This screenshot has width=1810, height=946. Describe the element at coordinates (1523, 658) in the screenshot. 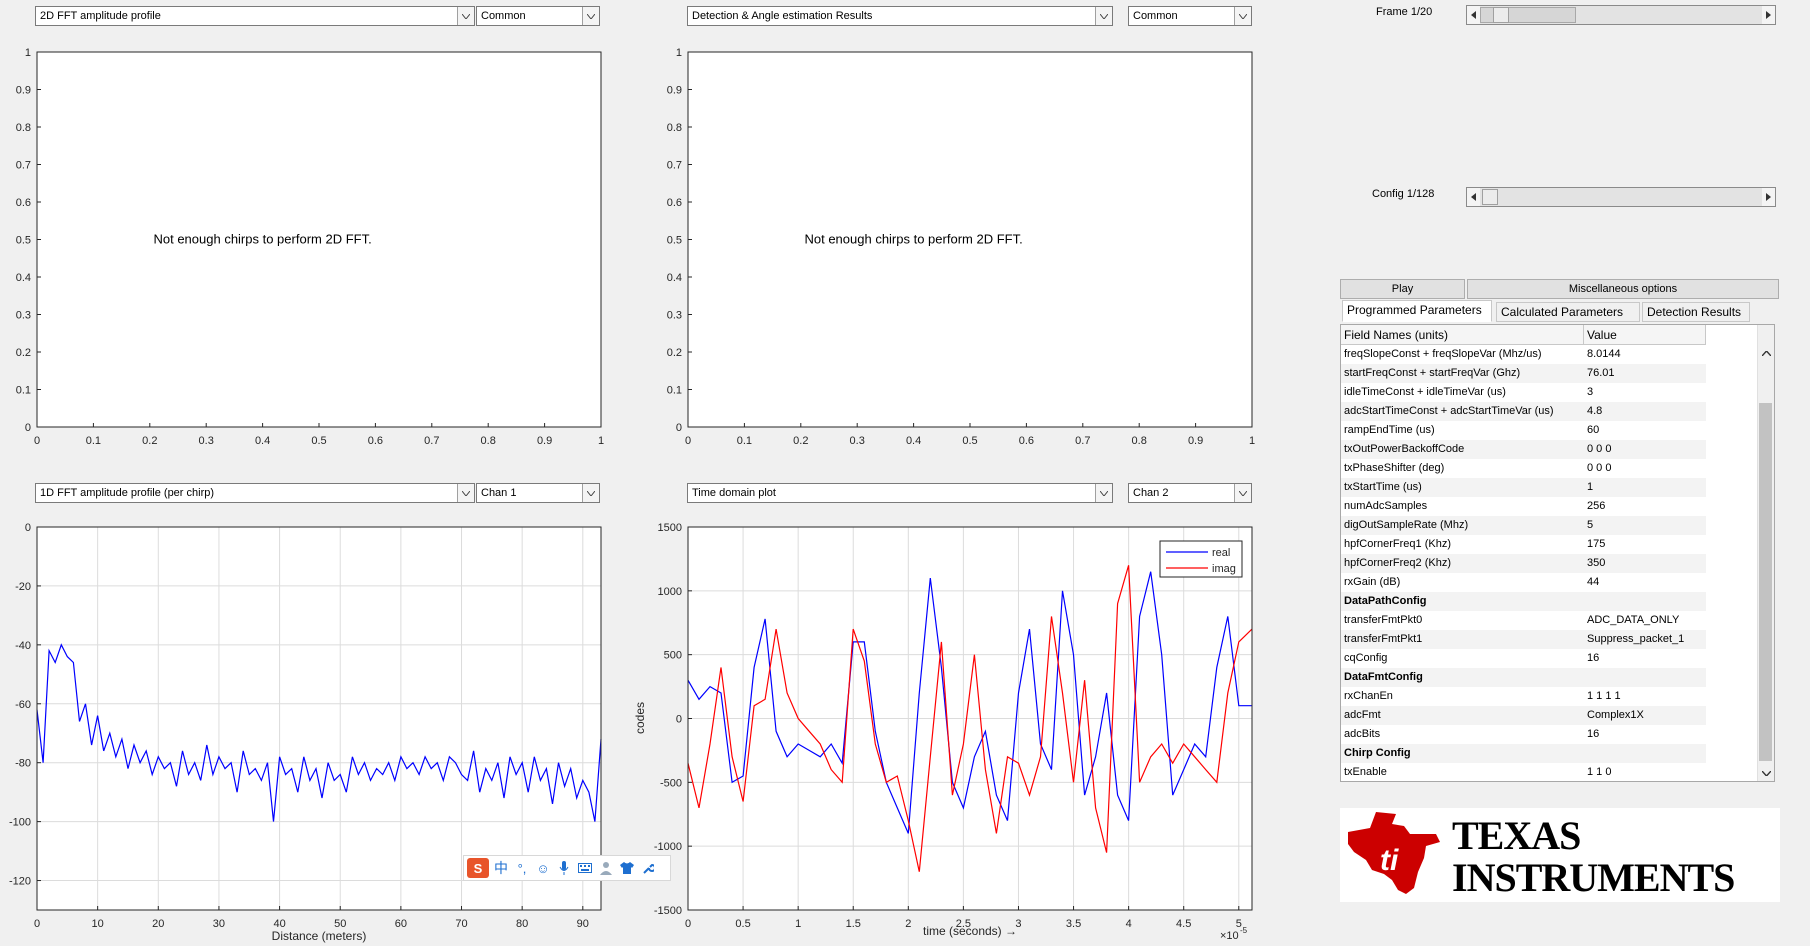

I see `table-row: cqConfig 16` at that location.